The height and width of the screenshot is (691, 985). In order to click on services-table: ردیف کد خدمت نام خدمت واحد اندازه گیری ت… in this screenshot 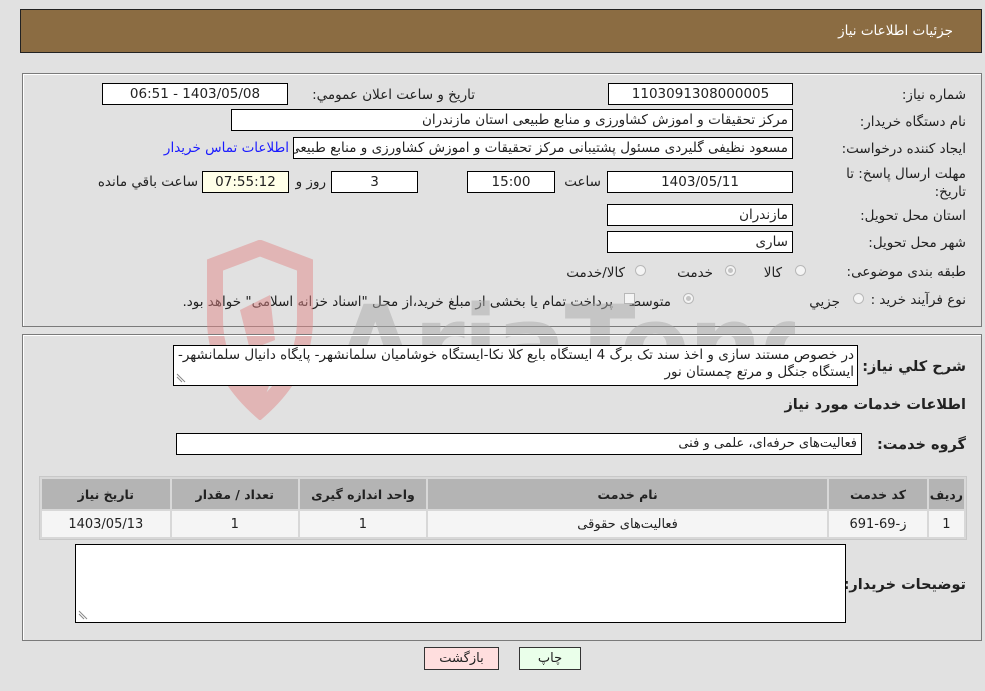, I will do `click(503, 508)`.